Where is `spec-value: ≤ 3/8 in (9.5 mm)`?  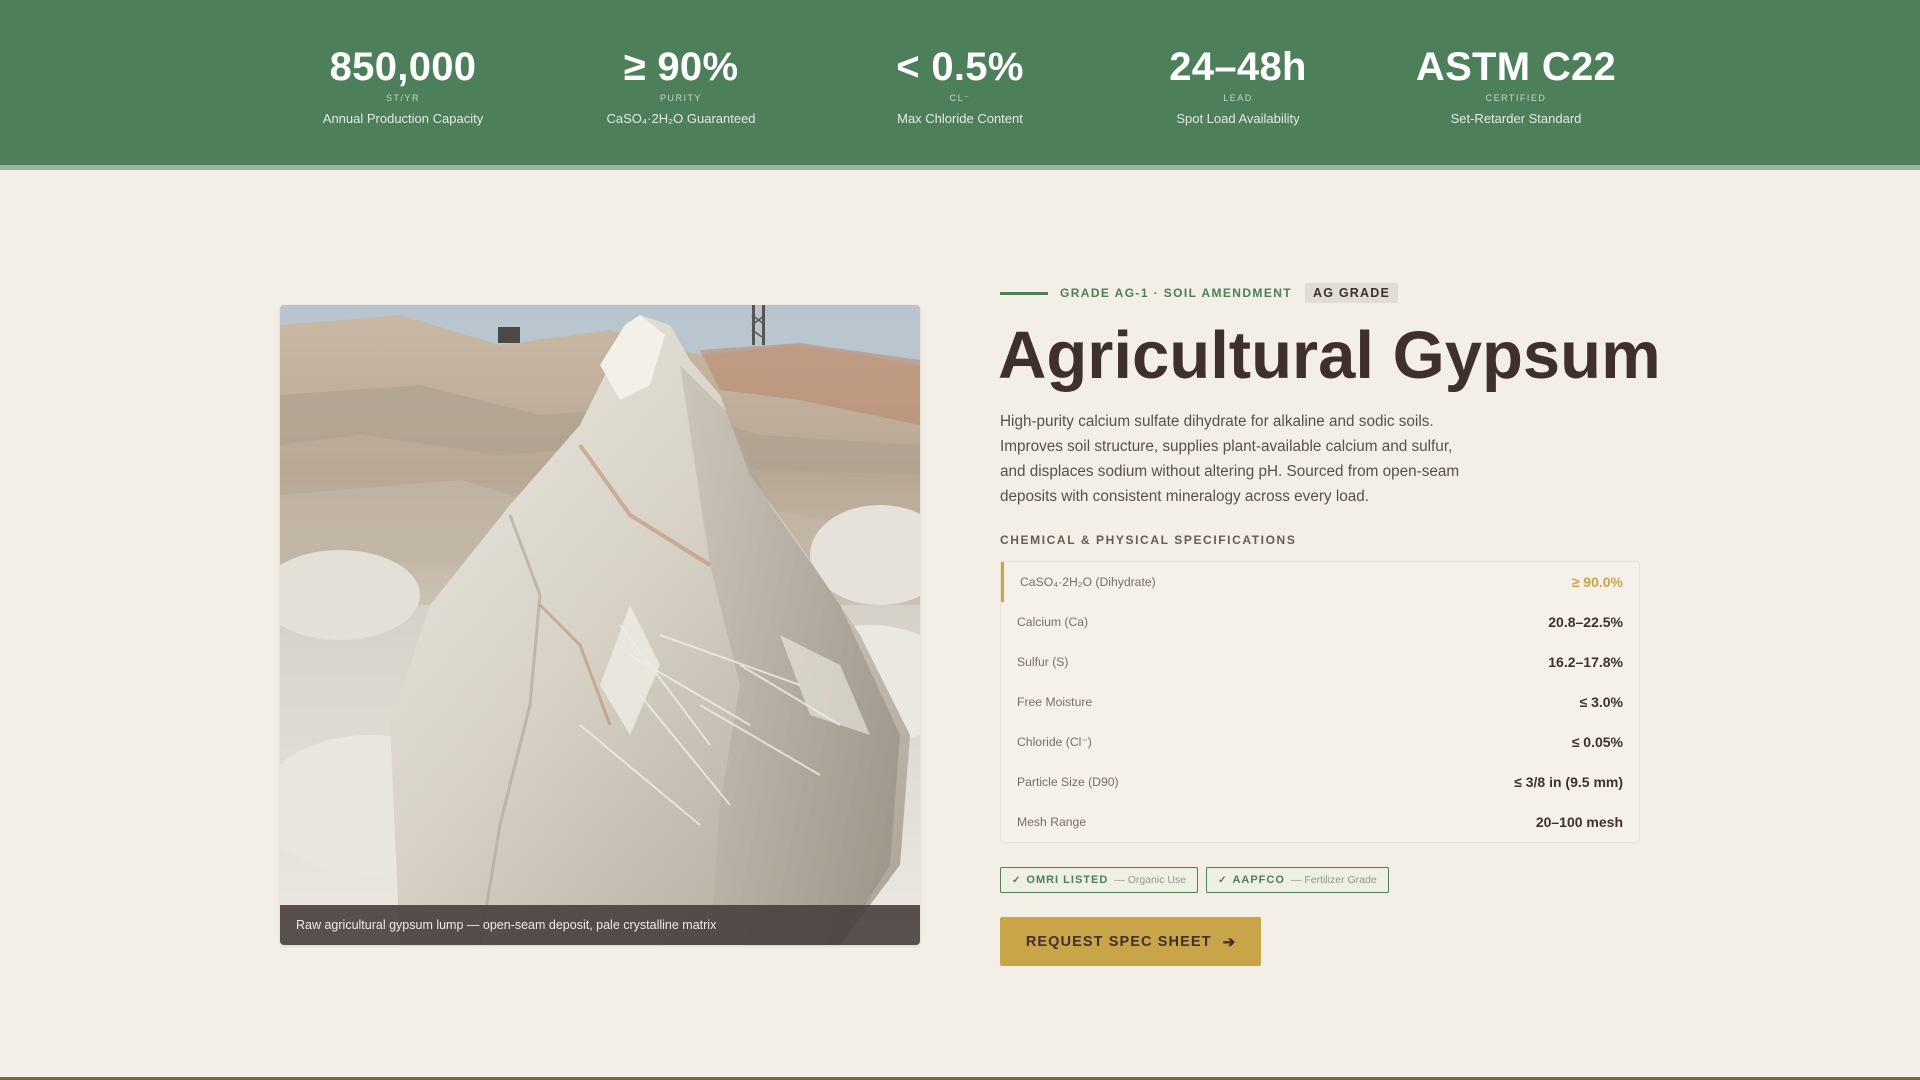 spec-value: ≤ 3/8 in (9.5 mm) is located at coordinates (1568, 782).